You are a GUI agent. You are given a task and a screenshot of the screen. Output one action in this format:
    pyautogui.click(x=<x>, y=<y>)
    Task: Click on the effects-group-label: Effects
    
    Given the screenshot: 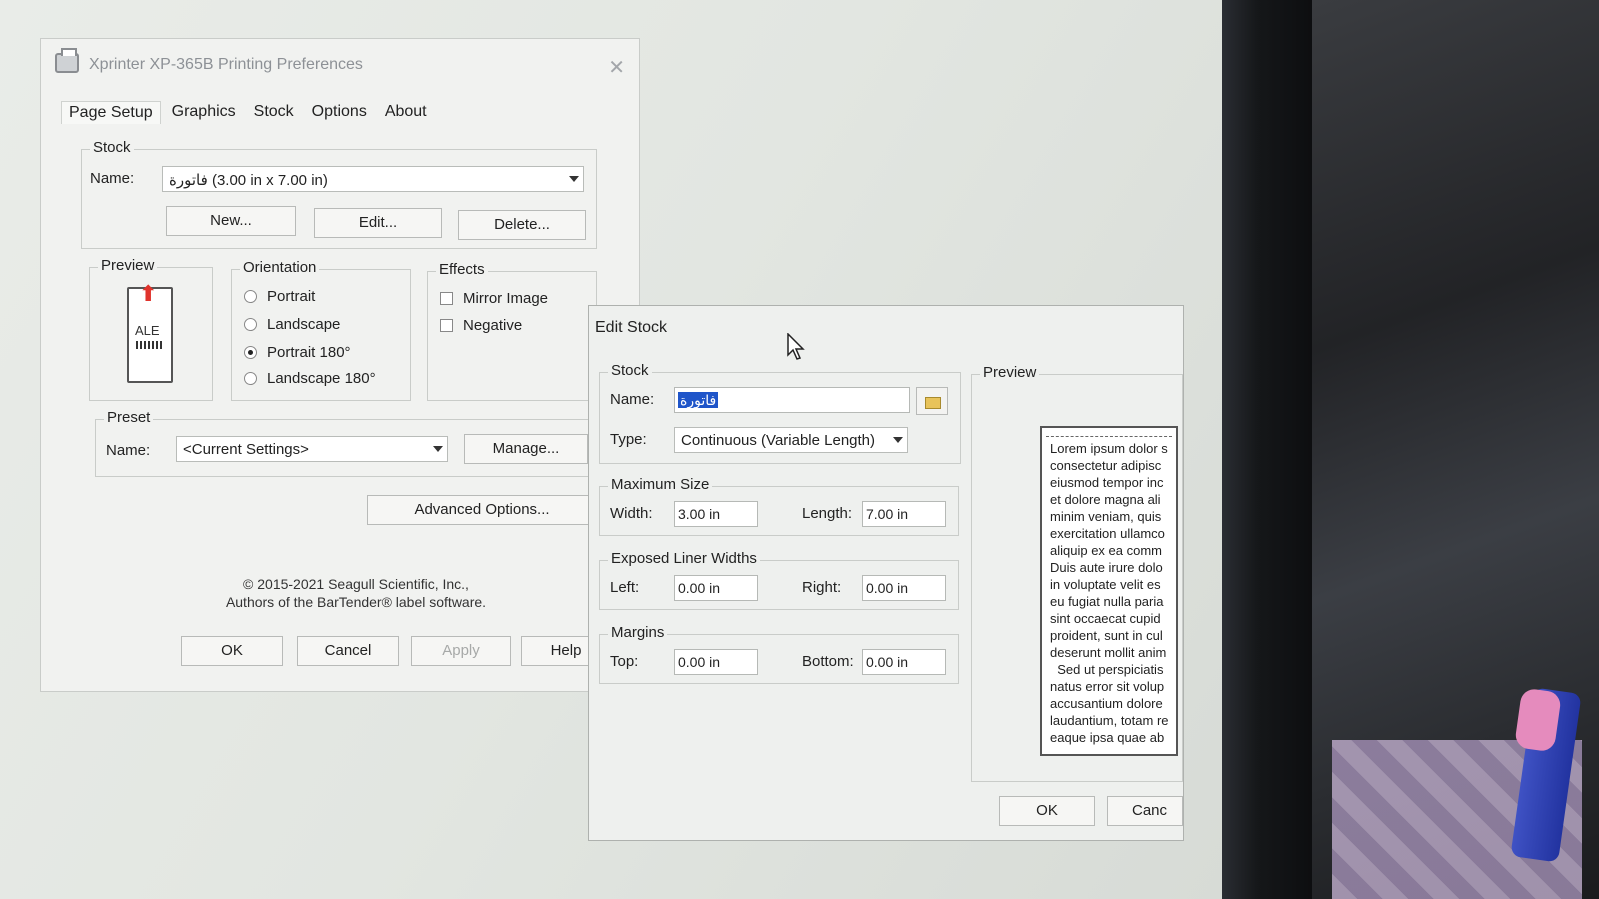 What is the action you would take?
    pyautogui.click(x=462, y=269)
    